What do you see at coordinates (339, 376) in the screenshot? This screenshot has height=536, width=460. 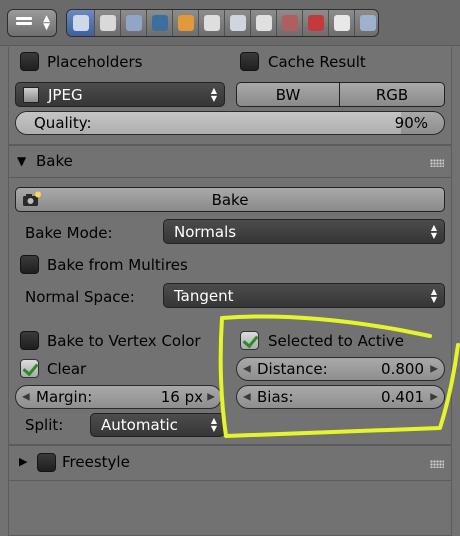 I see `highlight-annotation` at bounding box center [339, 376].